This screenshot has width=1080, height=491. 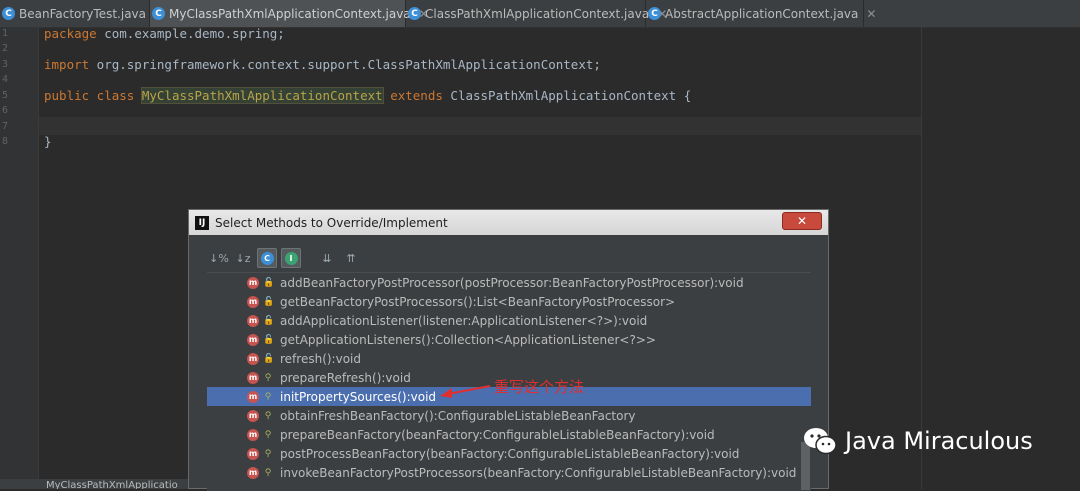 What do you see at coordinates (4, 110) in the screenshot?
I see `line-number: 6` at bounding box center [4, 110].